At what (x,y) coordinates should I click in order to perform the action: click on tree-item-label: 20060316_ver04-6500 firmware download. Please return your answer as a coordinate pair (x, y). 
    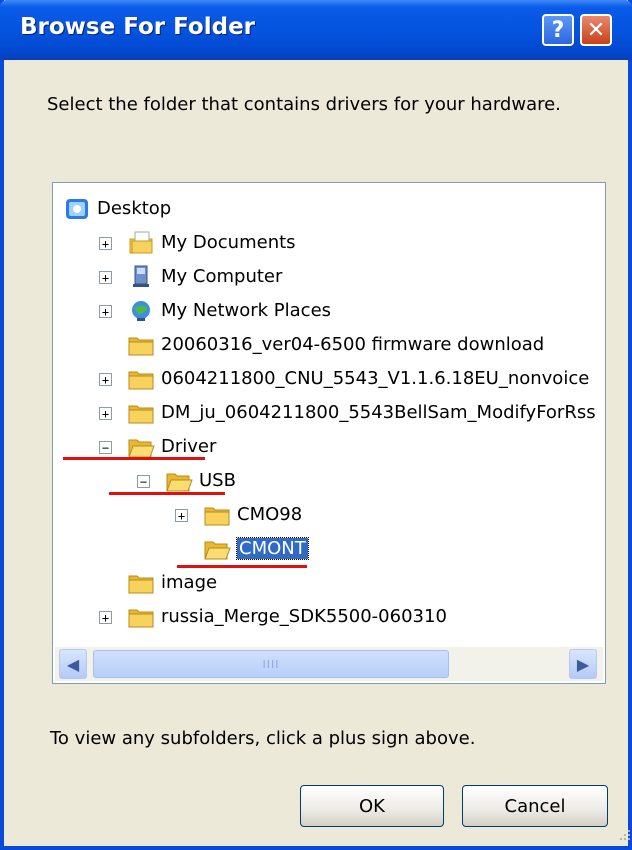
    Looking at the image, I should click on (353, 344).